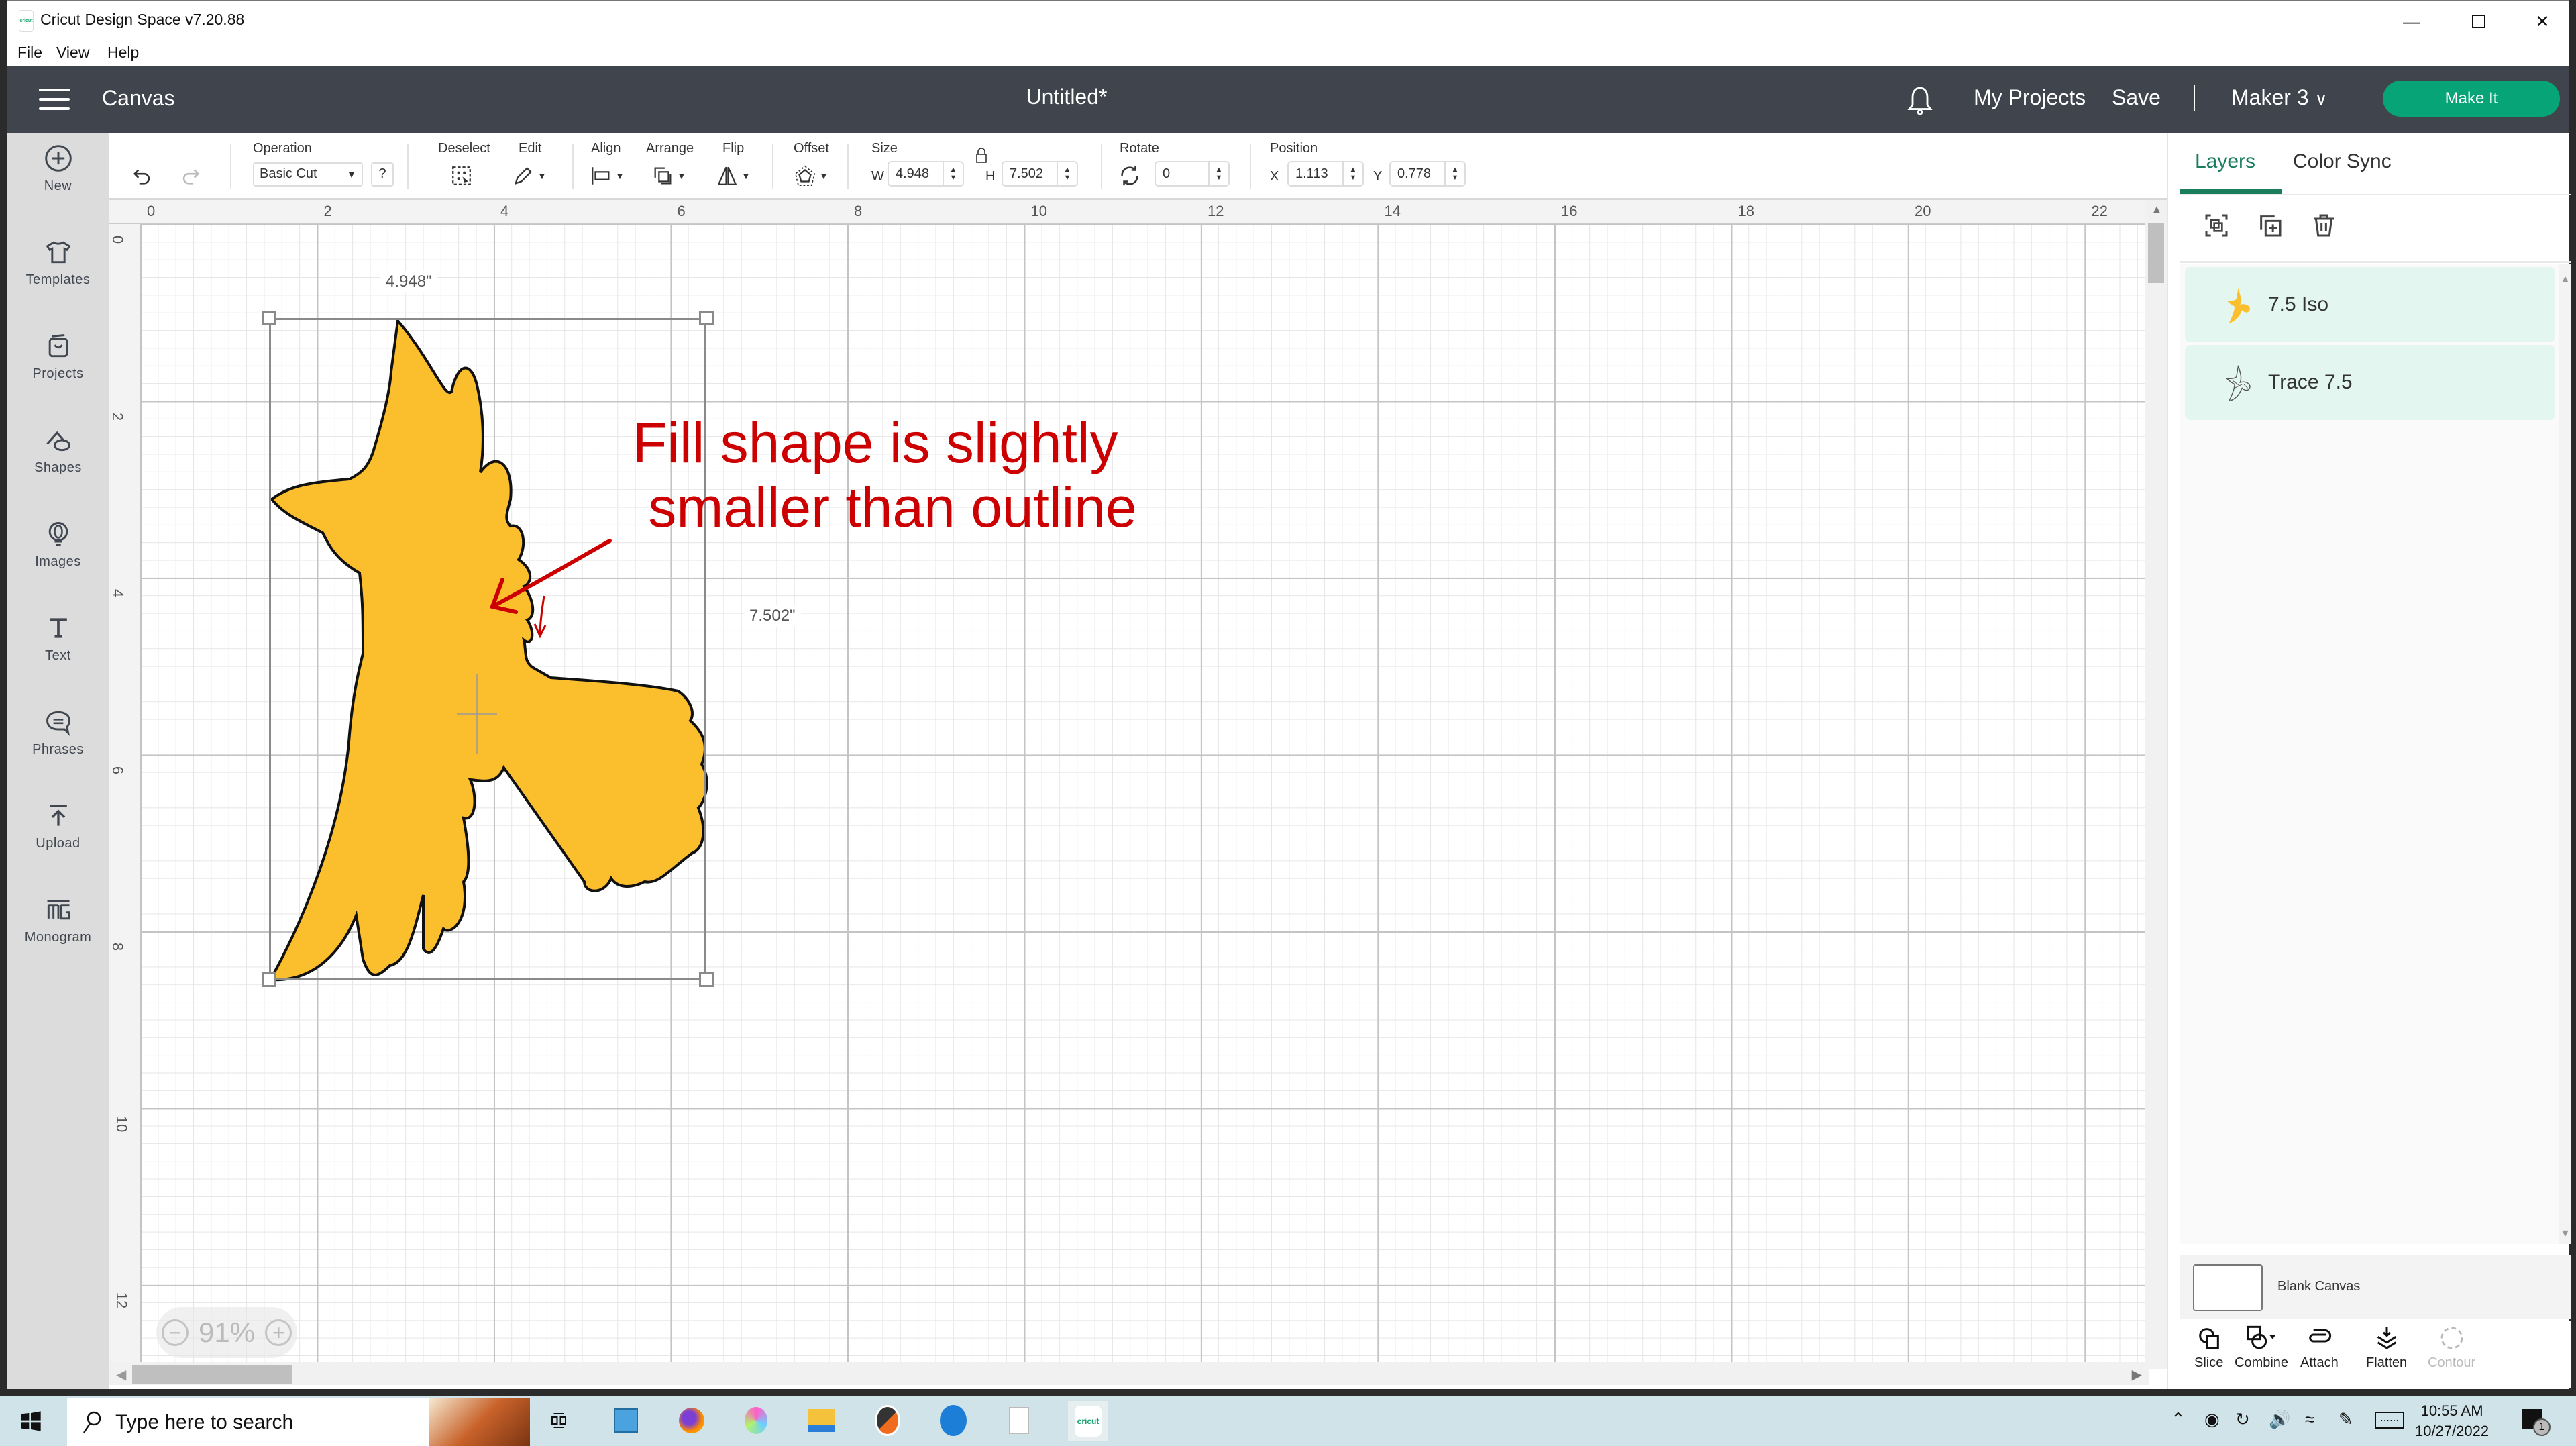 Image resolution: width=2576 pixels, height=1446 pixels. What do you see at coordinates (58, 928) in the screenshot?
I see `sidebar-item-monogram: Monogram` at bounding box center [58, 928].